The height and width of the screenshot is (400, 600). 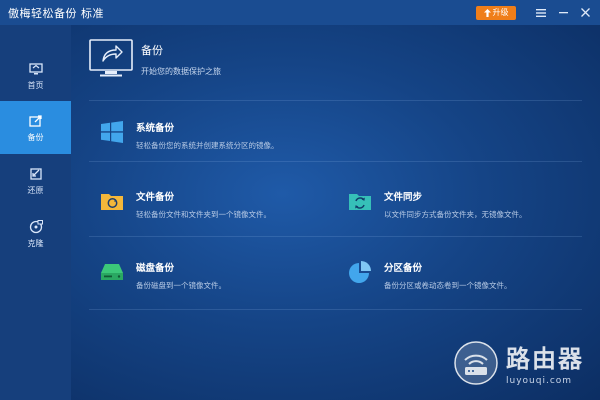 I want to click on sidebar-item-label: 克隆, so click(x=35, y=243).